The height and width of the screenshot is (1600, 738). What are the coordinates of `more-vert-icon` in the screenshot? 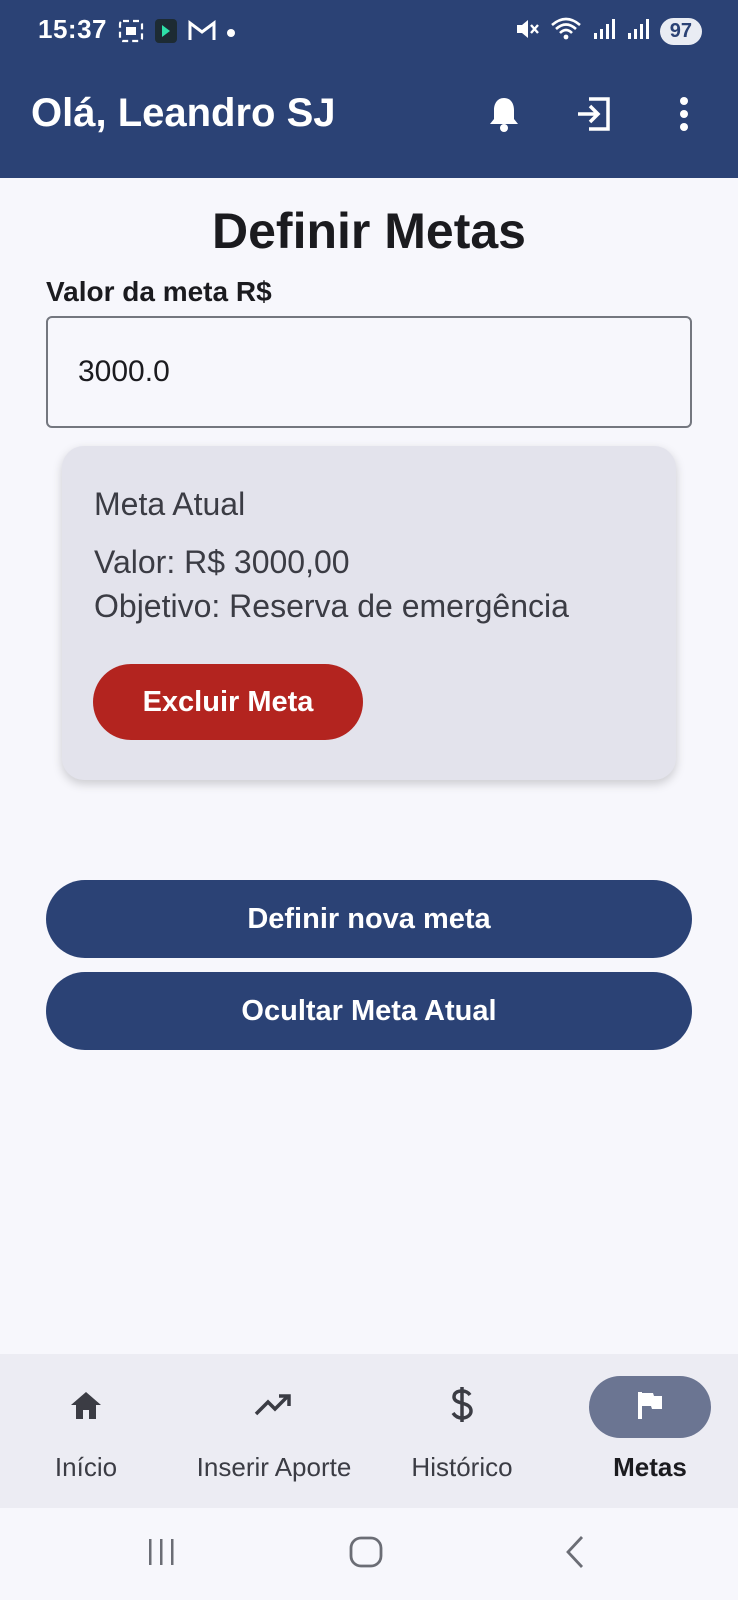 It's located at (684, 116).